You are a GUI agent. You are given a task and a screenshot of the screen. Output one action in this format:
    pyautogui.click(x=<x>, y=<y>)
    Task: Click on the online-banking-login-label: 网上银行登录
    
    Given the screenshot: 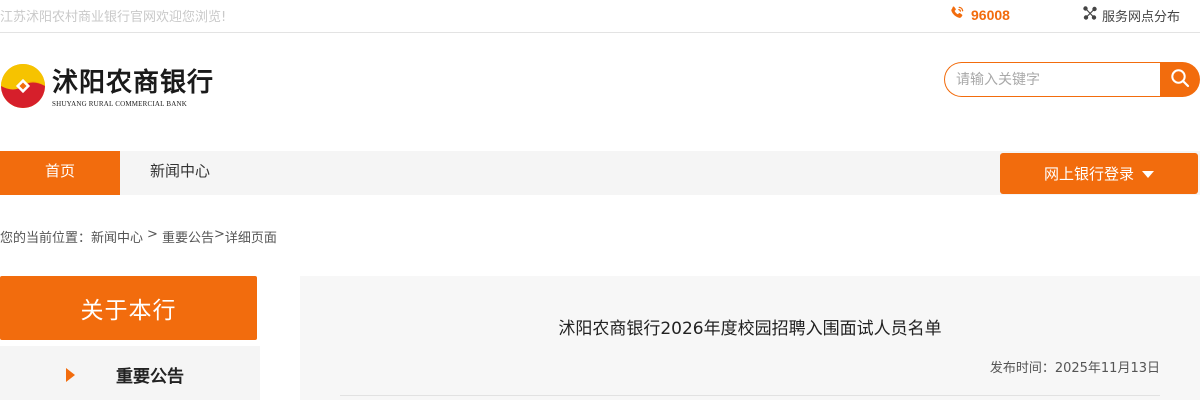 What is the action you would take?
    pyautogui.click(x=1088, y=174)
    